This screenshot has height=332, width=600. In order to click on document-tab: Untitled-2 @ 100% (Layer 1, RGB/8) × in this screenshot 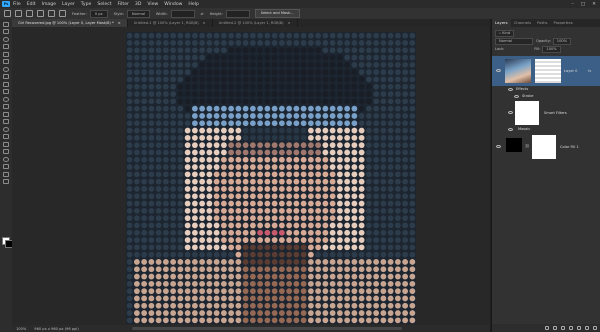, I will do `click(255, 23)`.